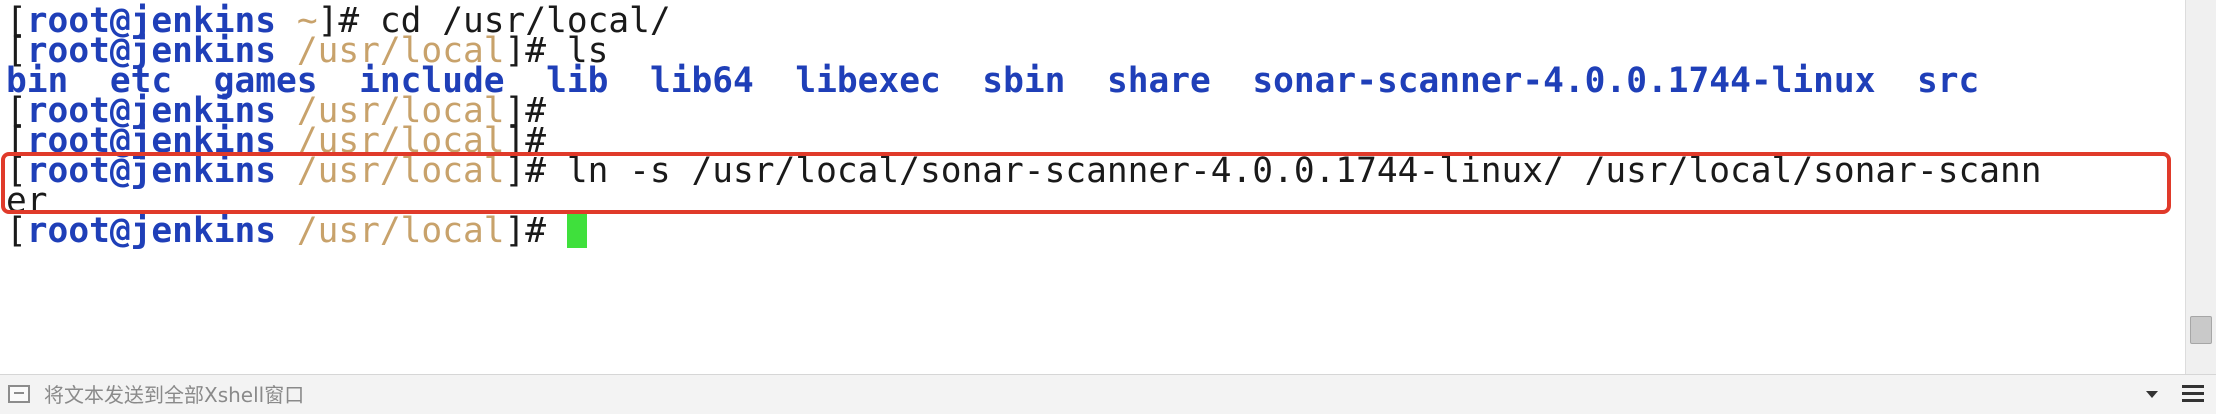 Image resolution: width=2216 pixels, height=414 pixels. What do you see at coordinates (400, 231) in the screenshot?
I see `prompt-path: /usr/local` at bounding box center [400, 231].